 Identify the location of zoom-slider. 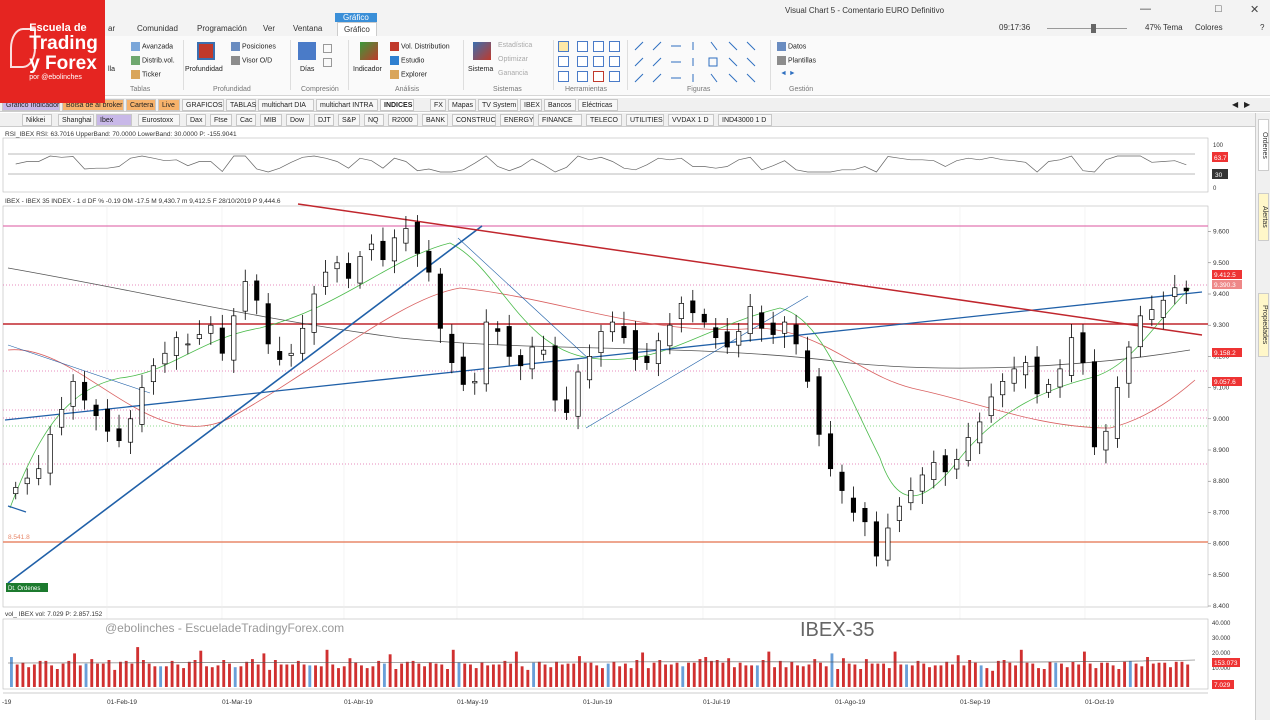
(1087, 28).